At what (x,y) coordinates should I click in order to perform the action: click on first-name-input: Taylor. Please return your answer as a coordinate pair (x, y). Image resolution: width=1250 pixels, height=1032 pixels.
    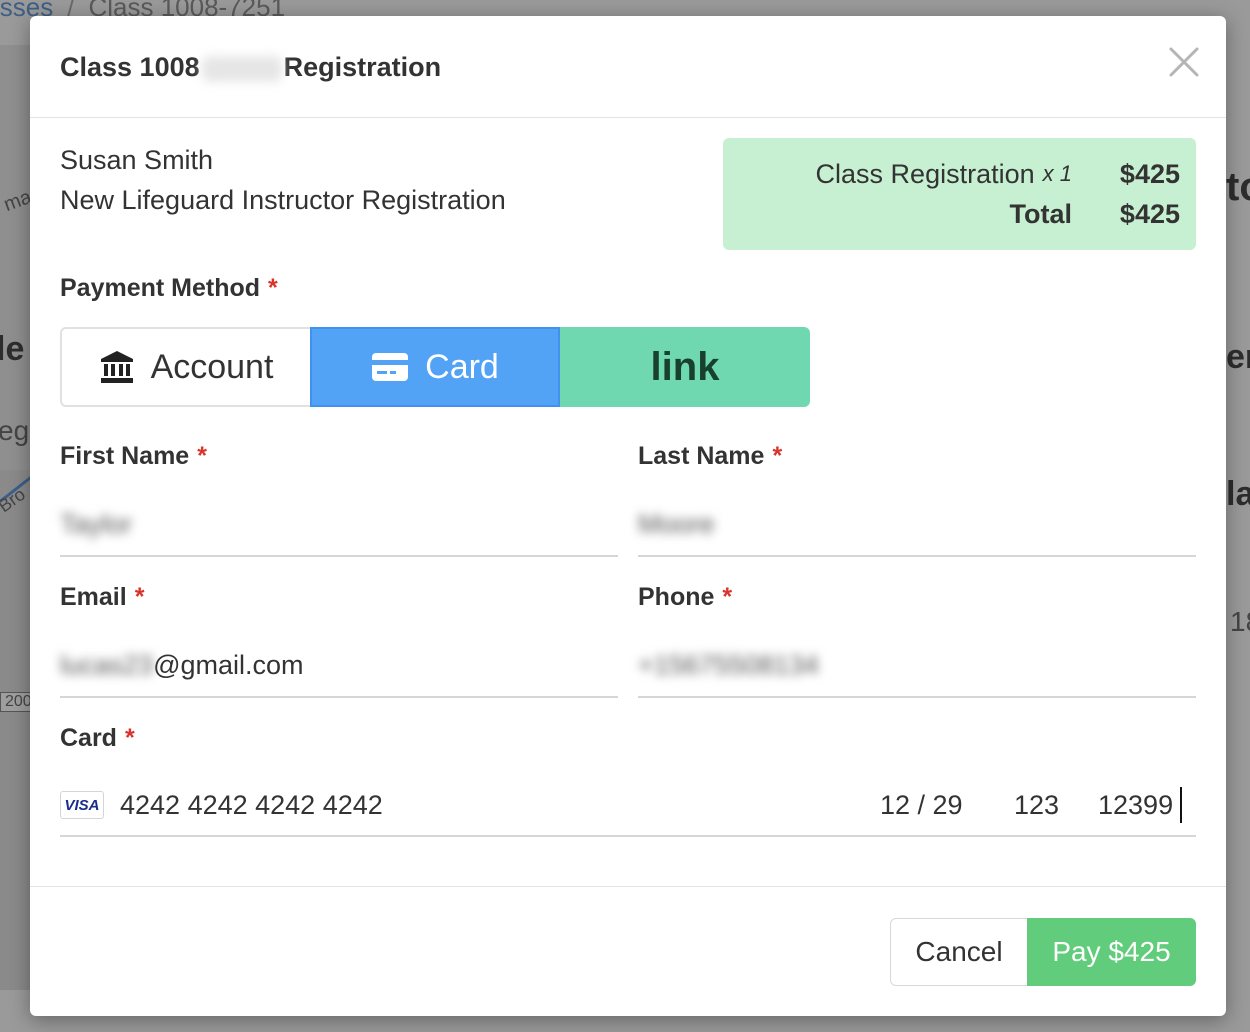
    Looking at the image, I should click on (96, 524).